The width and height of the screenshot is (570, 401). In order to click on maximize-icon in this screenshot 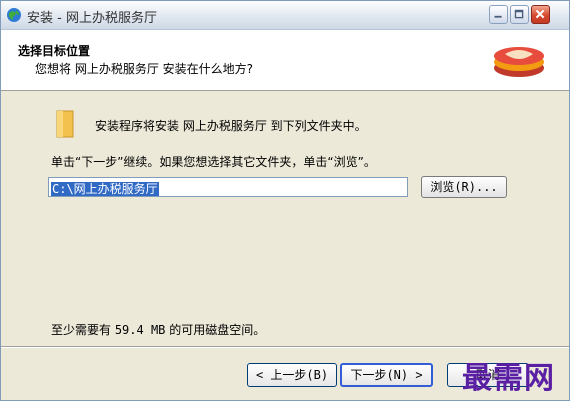, I will do `click(519, 14)`.